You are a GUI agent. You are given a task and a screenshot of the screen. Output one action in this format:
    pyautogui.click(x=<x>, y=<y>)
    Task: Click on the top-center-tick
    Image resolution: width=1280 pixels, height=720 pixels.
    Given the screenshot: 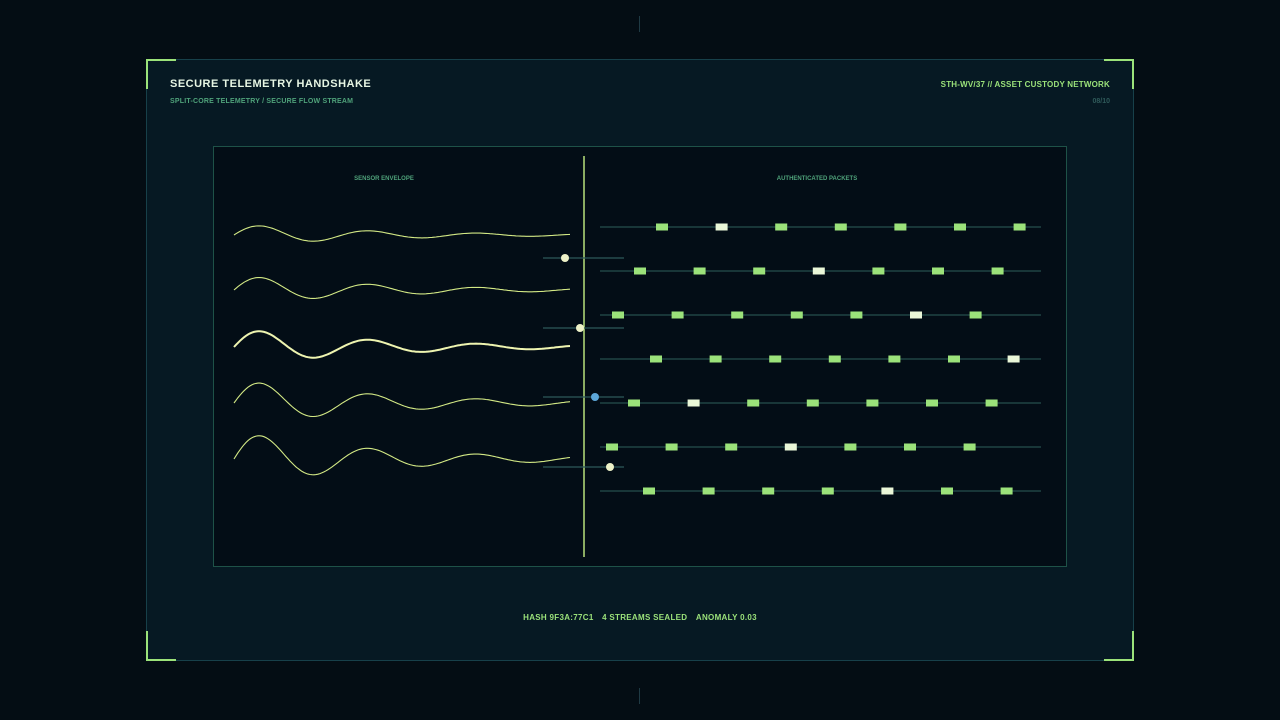 What is the action you would take?
    pyautogui.click(x=639, y=24)
    